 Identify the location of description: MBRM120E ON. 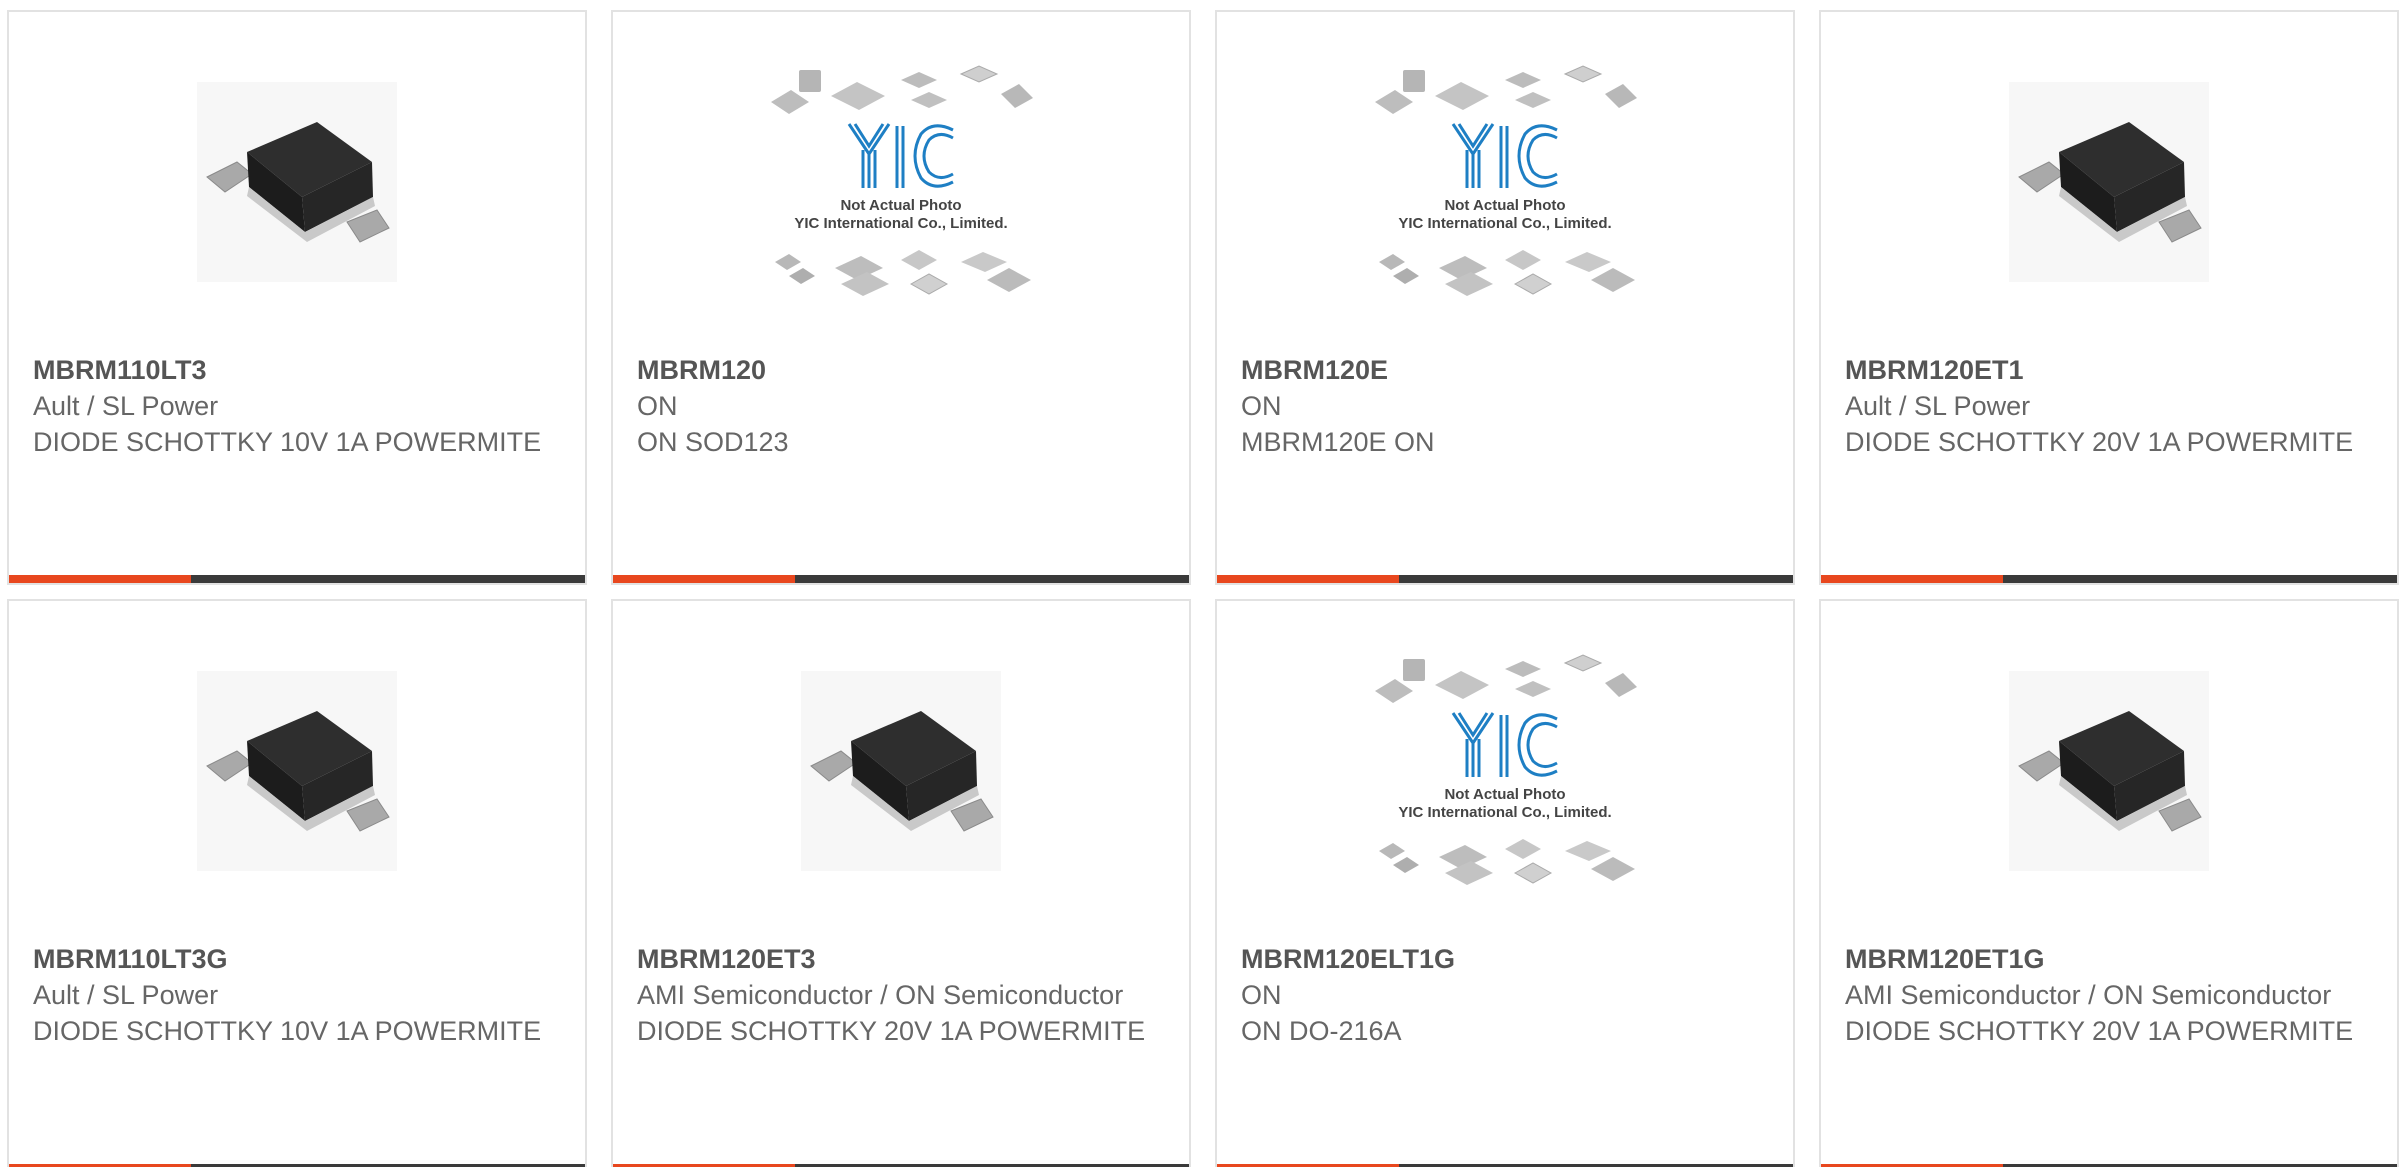
(1338, 442).